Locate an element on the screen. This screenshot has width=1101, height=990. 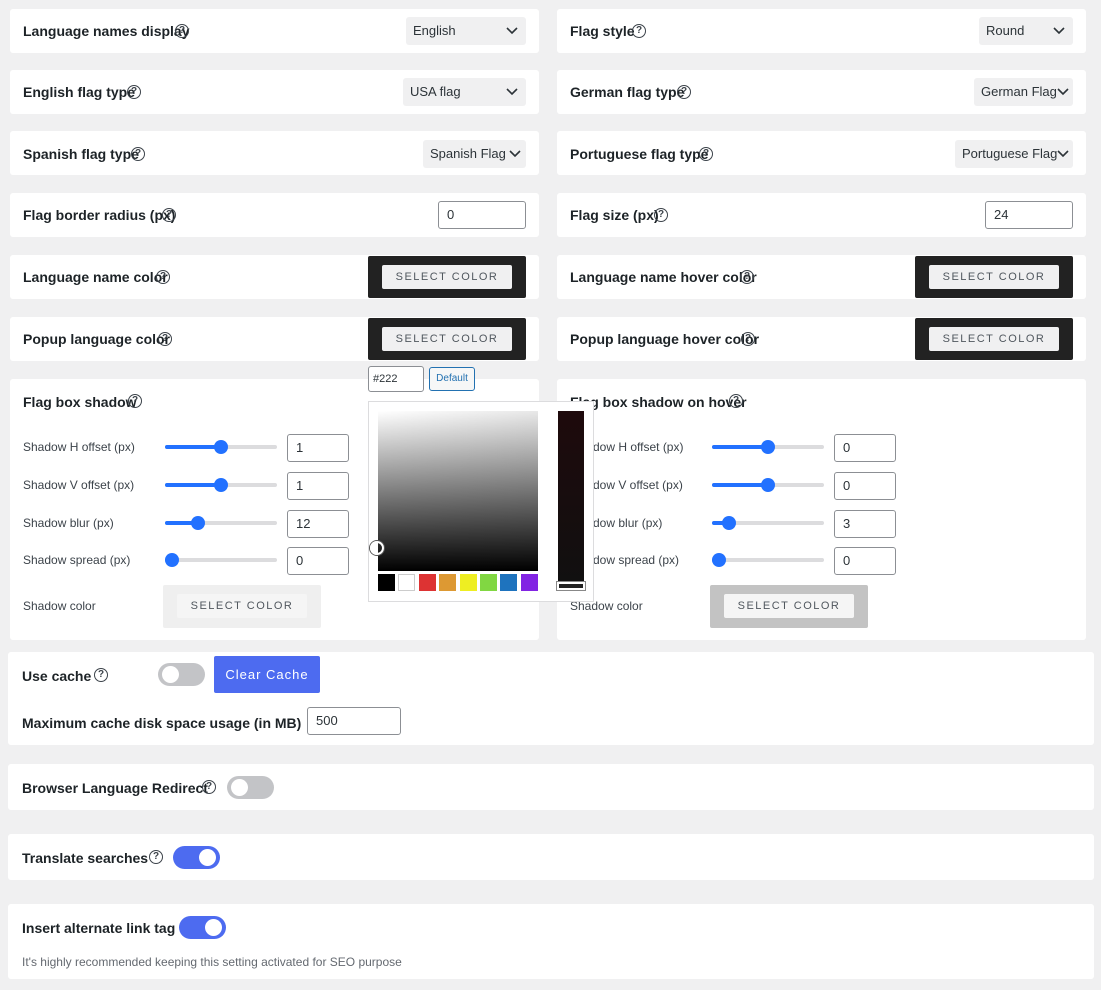
shadow-h-offset-slider is located at coordinates (221, 447).